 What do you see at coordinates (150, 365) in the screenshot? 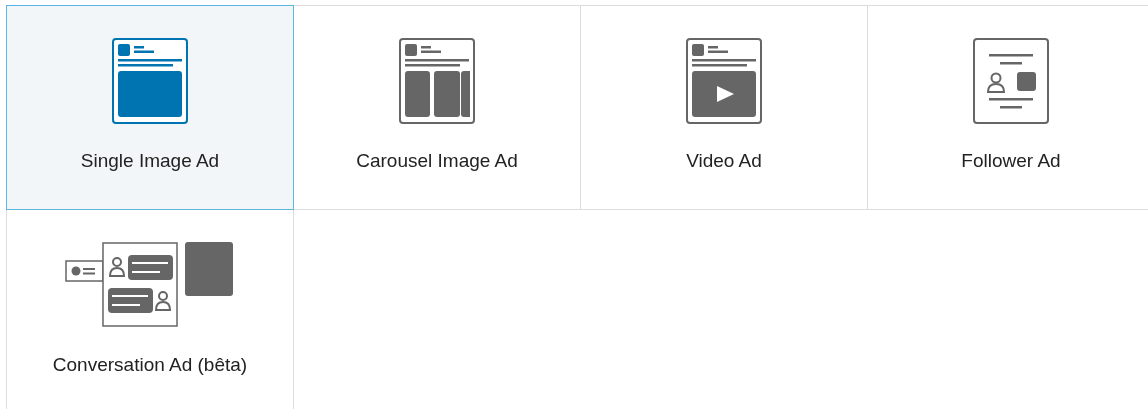
I see `ad-format-label: Conversation Ad (bêta)` at bounding box center [150, 365].